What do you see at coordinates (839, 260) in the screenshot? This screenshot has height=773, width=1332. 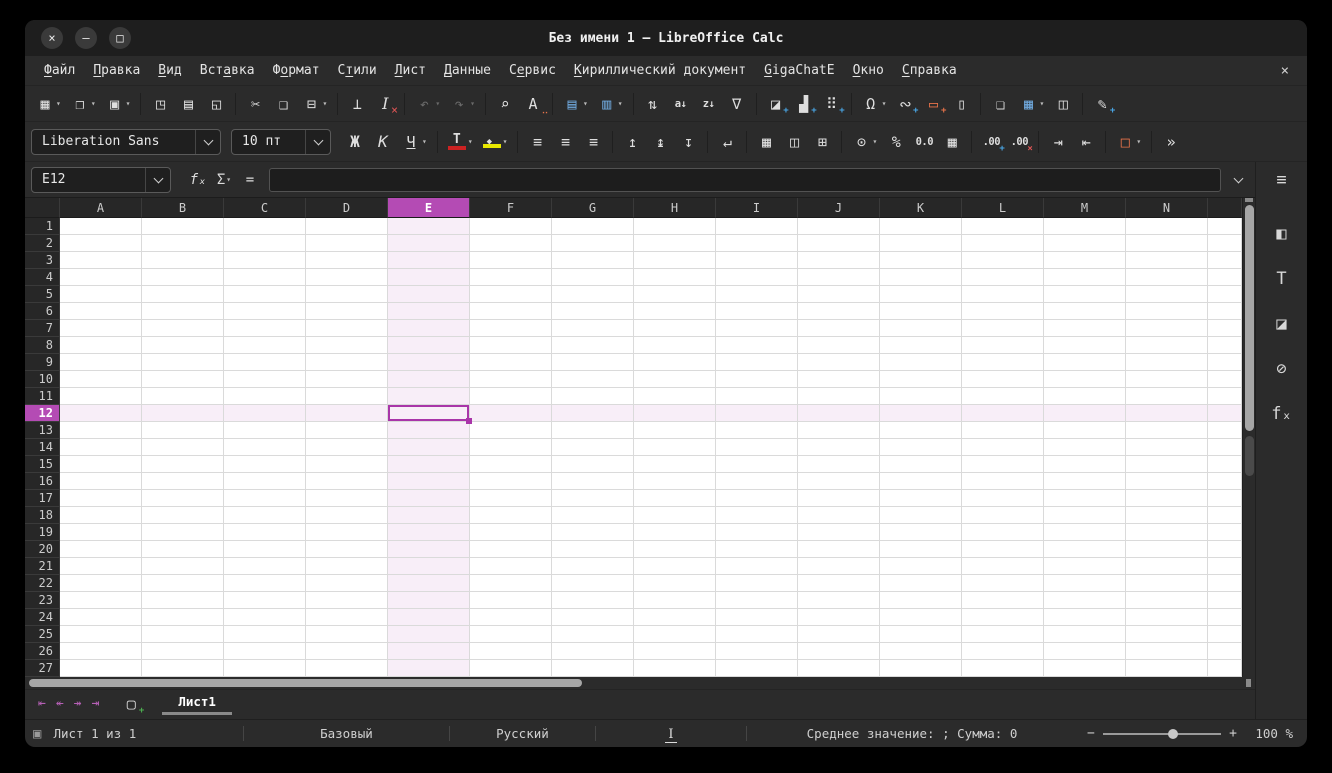 I see `cell-J3` at bounding box center [839, 260].